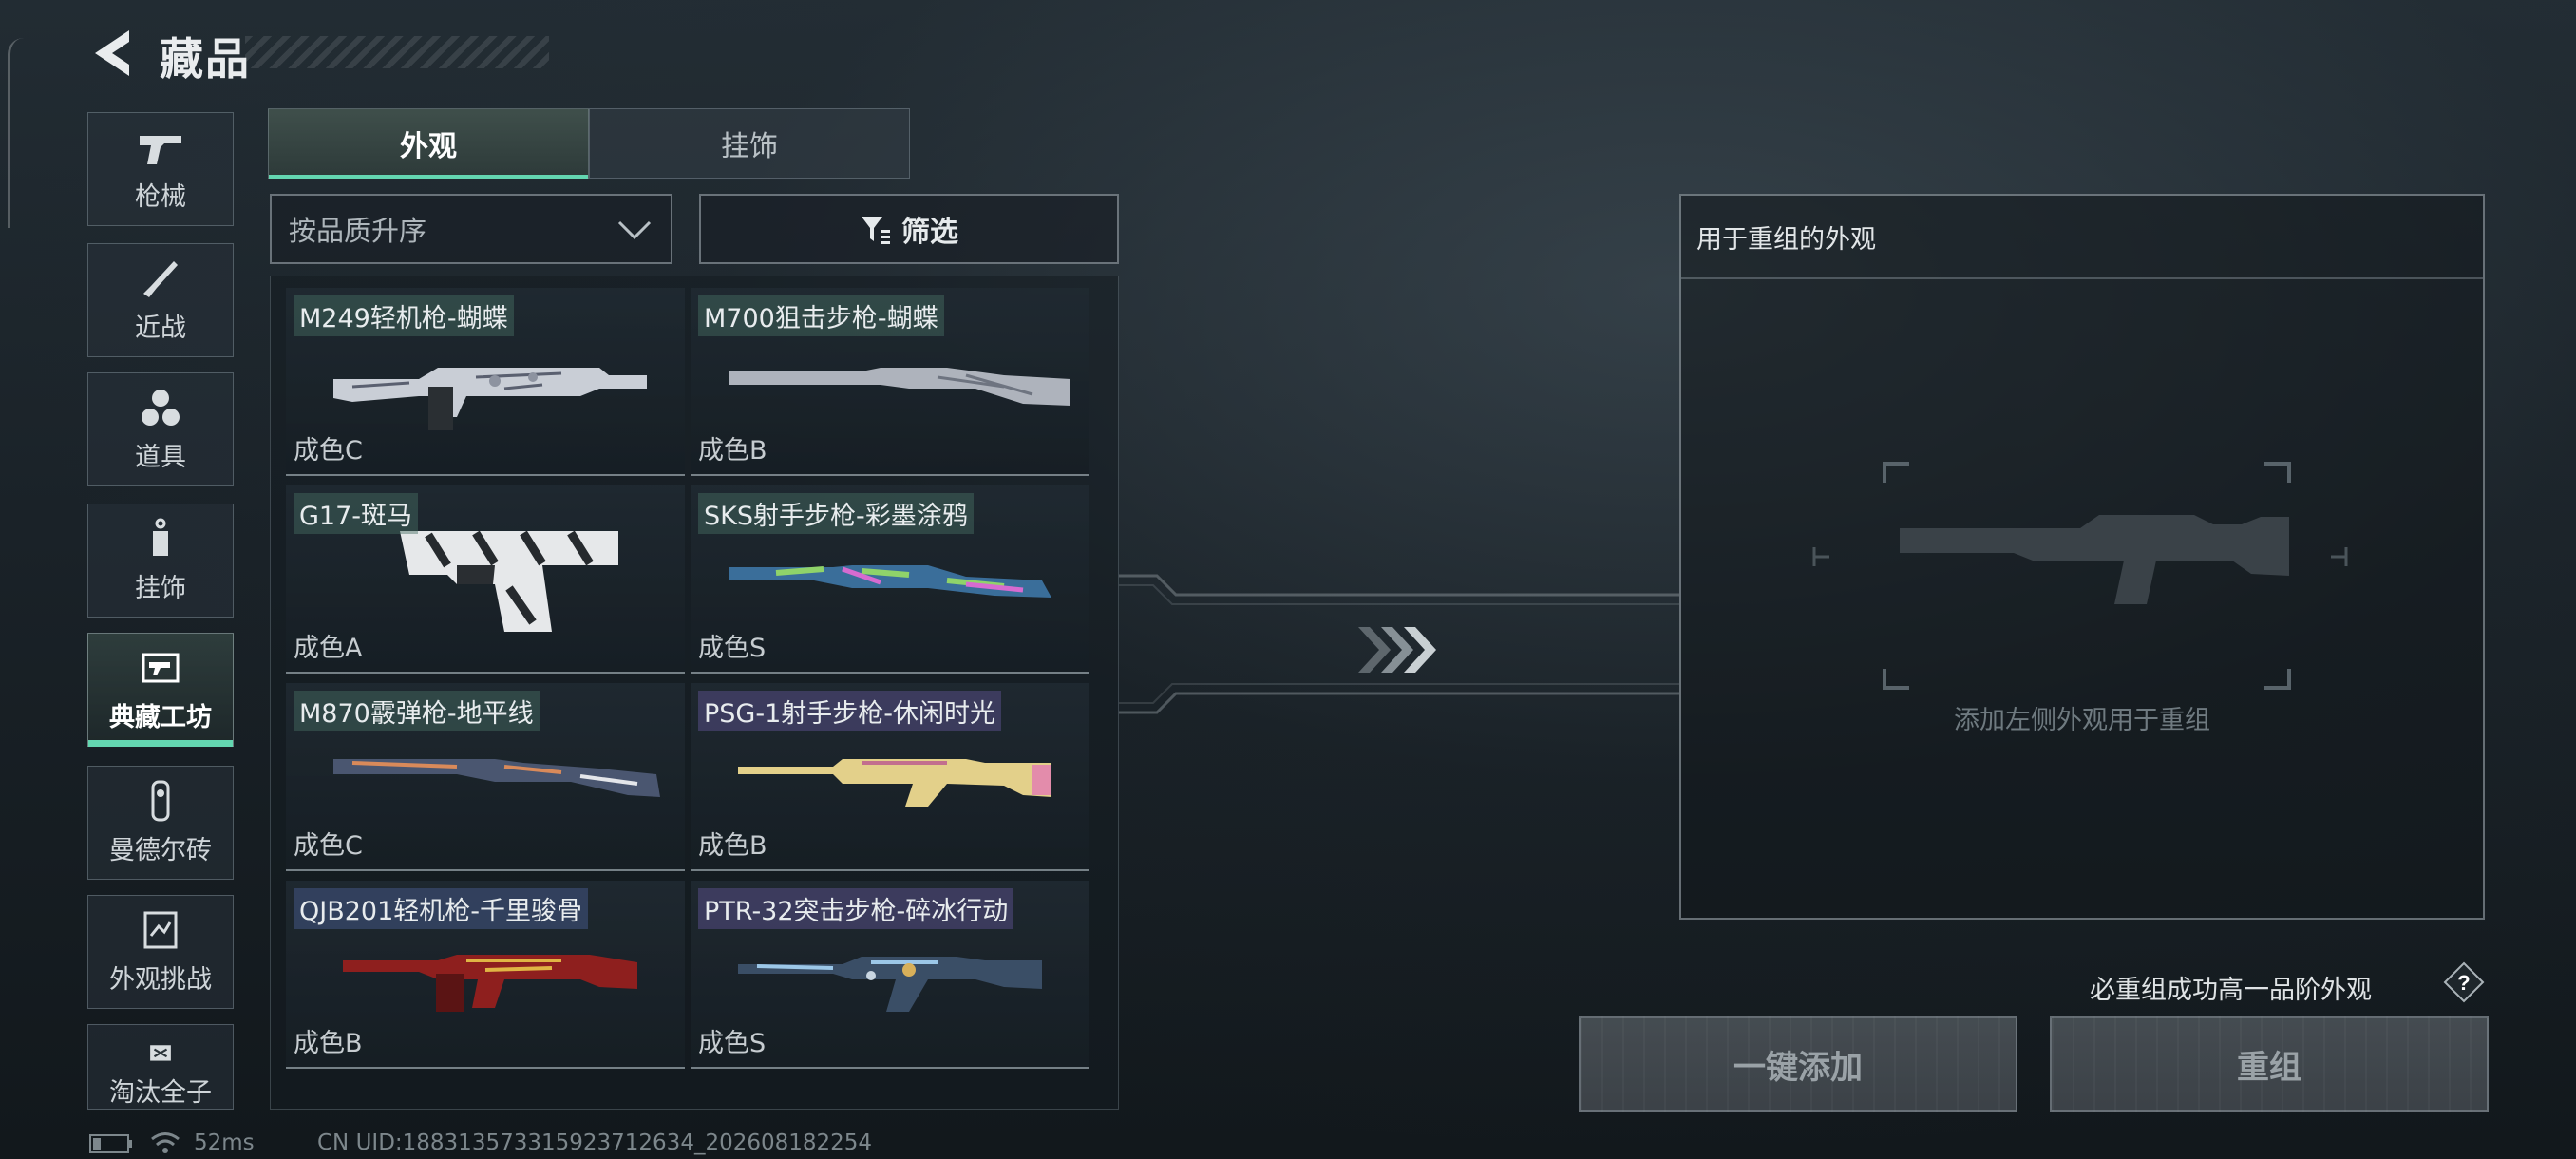 The image size is (2576, 1159). What do you see at coordinates (496, 778) in the screenshot?
I see `gun-thumbnail-m870` at bounding box center [496, 778].